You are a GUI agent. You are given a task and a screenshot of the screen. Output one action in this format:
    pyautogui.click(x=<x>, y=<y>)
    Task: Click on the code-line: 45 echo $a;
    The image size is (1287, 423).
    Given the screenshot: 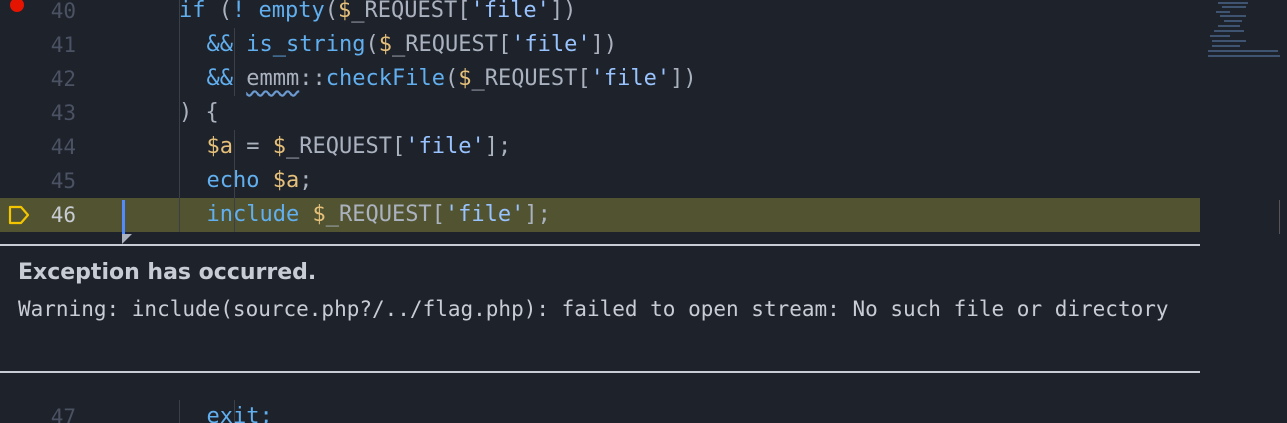 What is the action you would take?
    pyautogui.click(x=601, y=181)
    